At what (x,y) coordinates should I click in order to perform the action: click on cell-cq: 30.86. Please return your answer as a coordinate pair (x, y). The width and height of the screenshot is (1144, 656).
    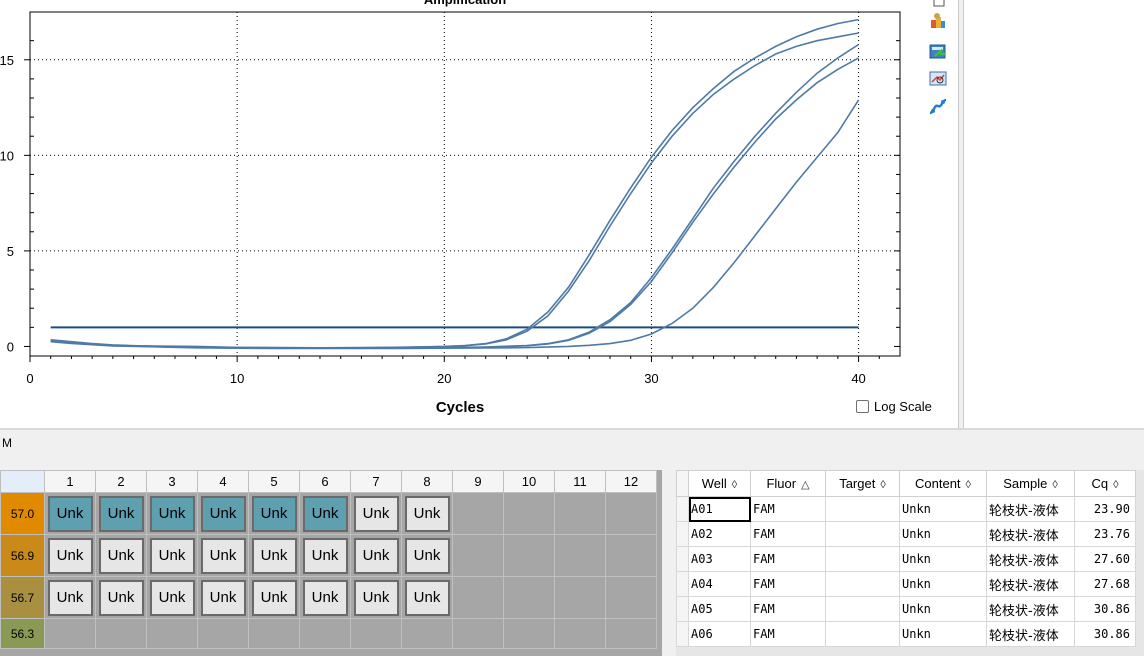
    Looking at the image, I should click on (1105, 609).